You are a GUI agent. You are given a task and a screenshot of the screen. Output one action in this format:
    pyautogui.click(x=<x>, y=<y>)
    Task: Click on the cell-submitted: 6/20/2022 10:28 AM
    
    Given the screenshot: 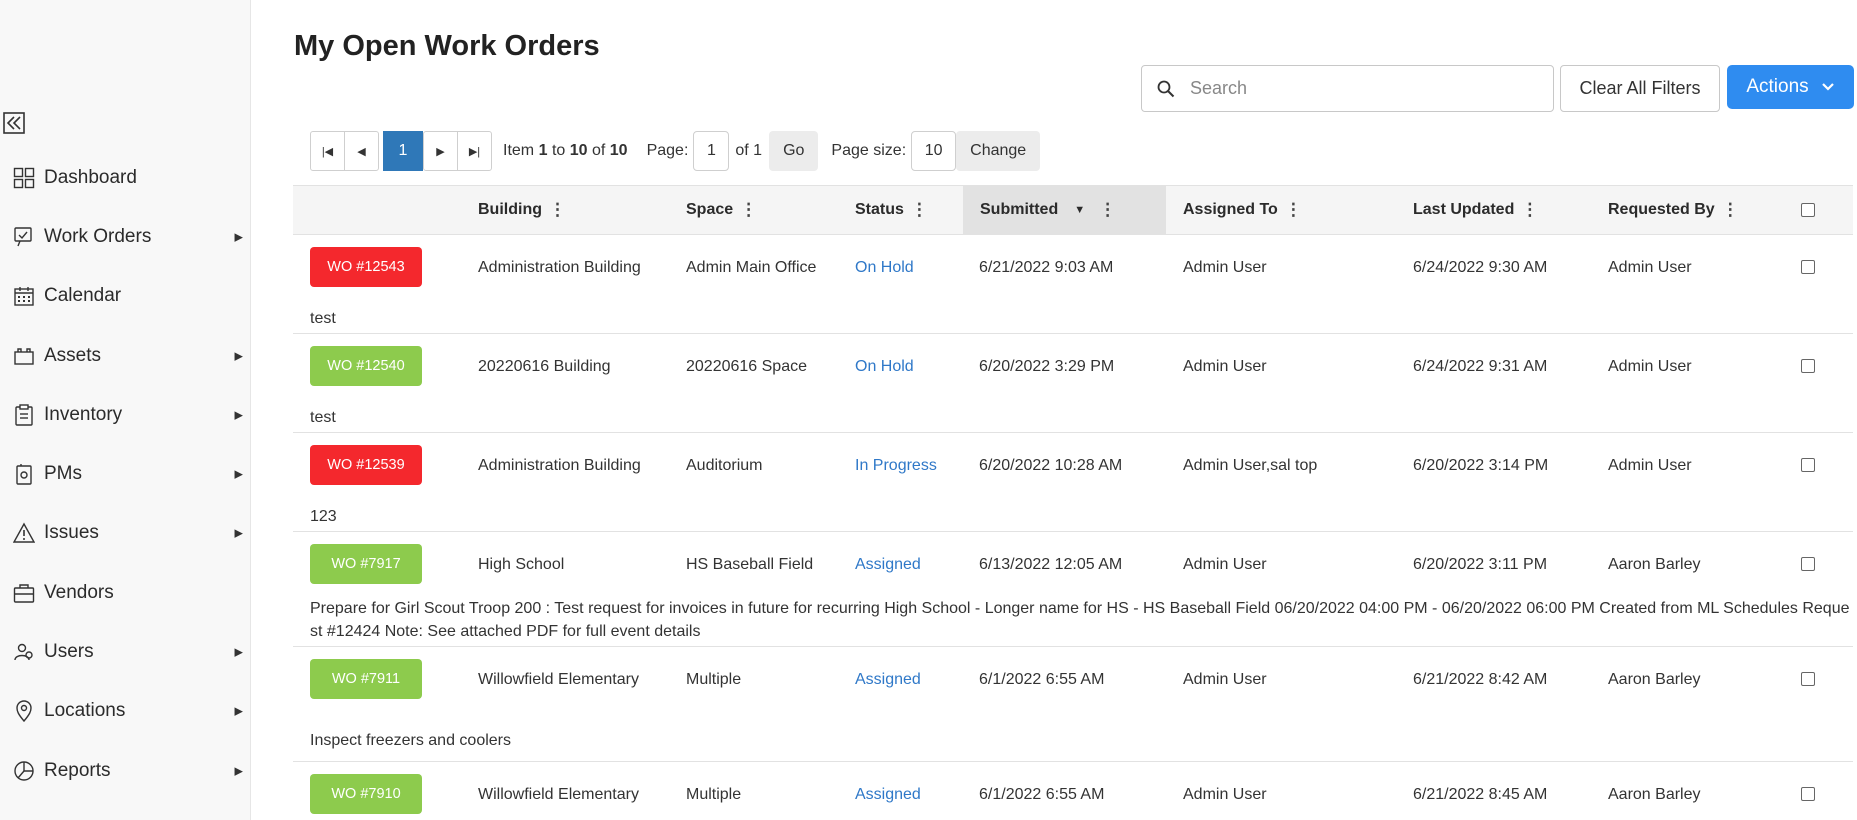 What is the action you would take?
    pyautogui.click(x=1051, y=465)
    